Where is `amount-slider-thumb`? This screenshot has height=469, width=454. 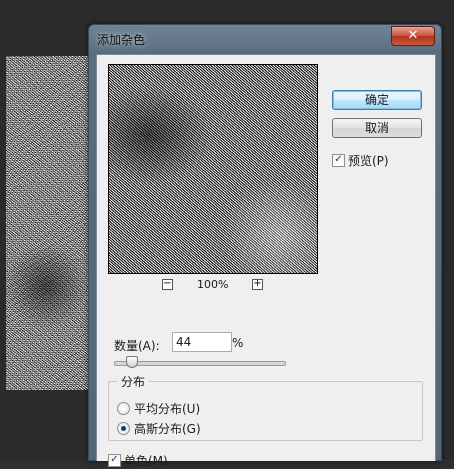 amount-slider-thumb is located at coordinates (132, 362).